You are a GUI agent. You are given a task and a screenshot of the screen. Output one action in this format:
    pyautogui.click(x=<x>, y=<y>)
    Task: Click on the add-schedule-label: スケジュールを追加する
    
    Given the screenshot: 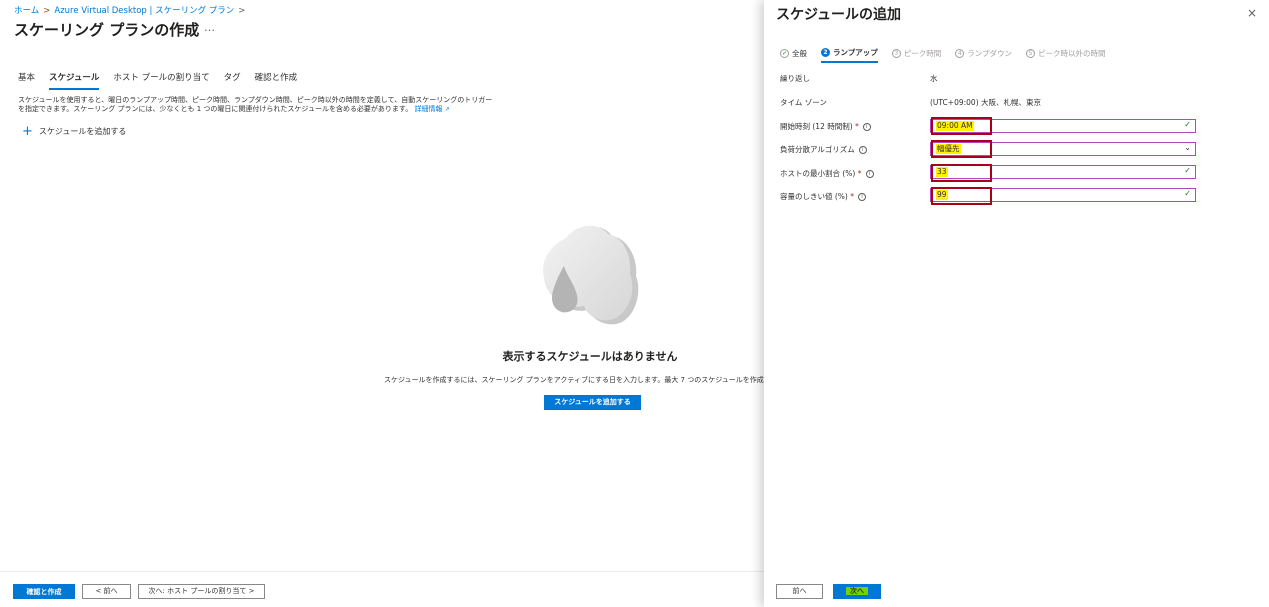 What is the action you would take?
    pyautogui.click(x=82, y=131)
    